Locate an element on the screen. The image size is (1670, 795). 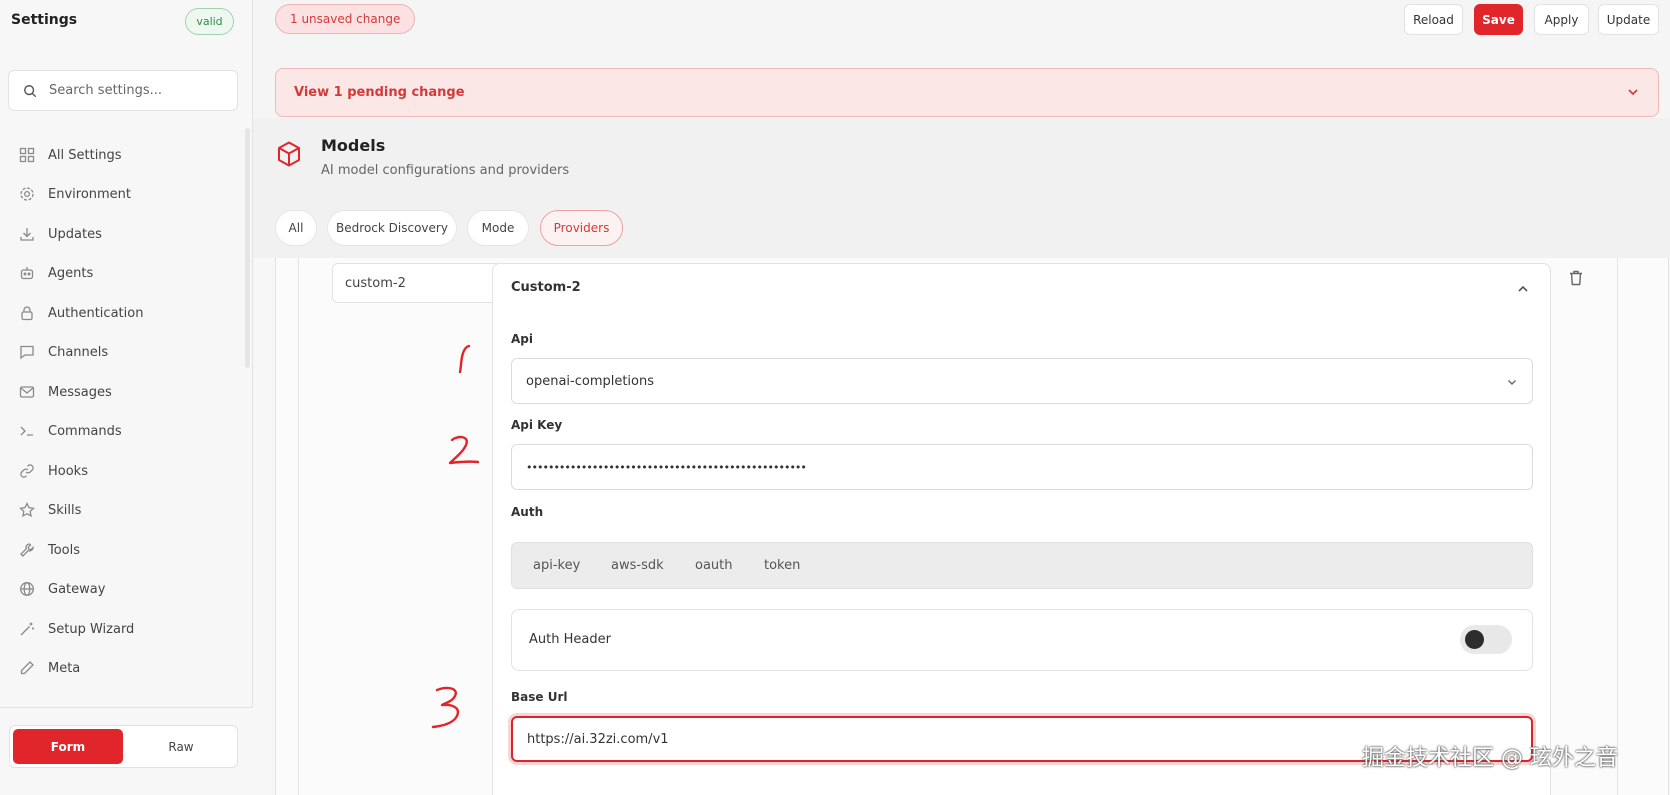
sidebar-item-updates: Updates is located at coordinates (122, 234).